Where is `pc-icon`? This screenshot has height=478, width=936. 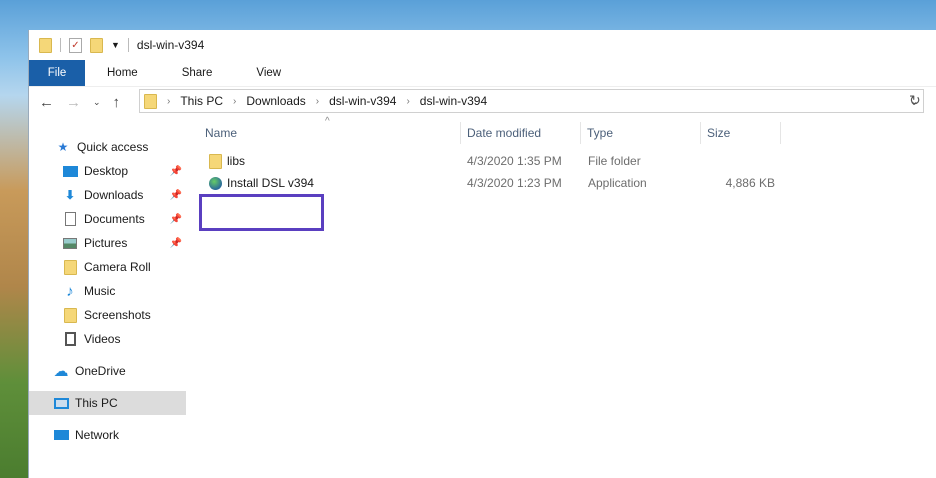 pc-icon is located at coordinates (61, 403).